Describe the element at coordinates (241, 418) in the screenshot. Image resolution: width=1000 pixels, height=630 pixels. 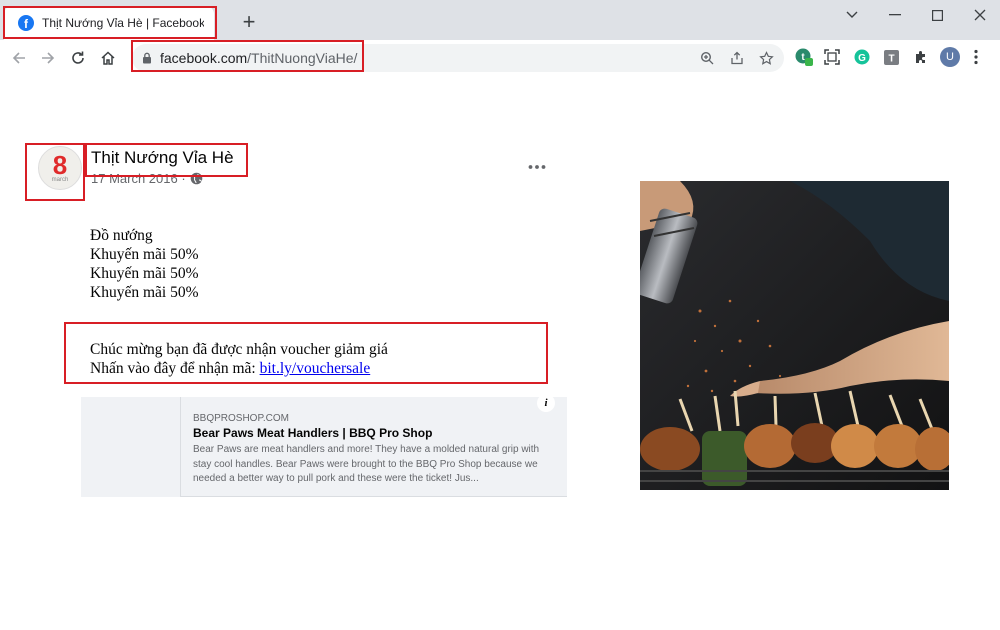
I see `link-preview-domain: BBQPROSHOP.COM` at that location.